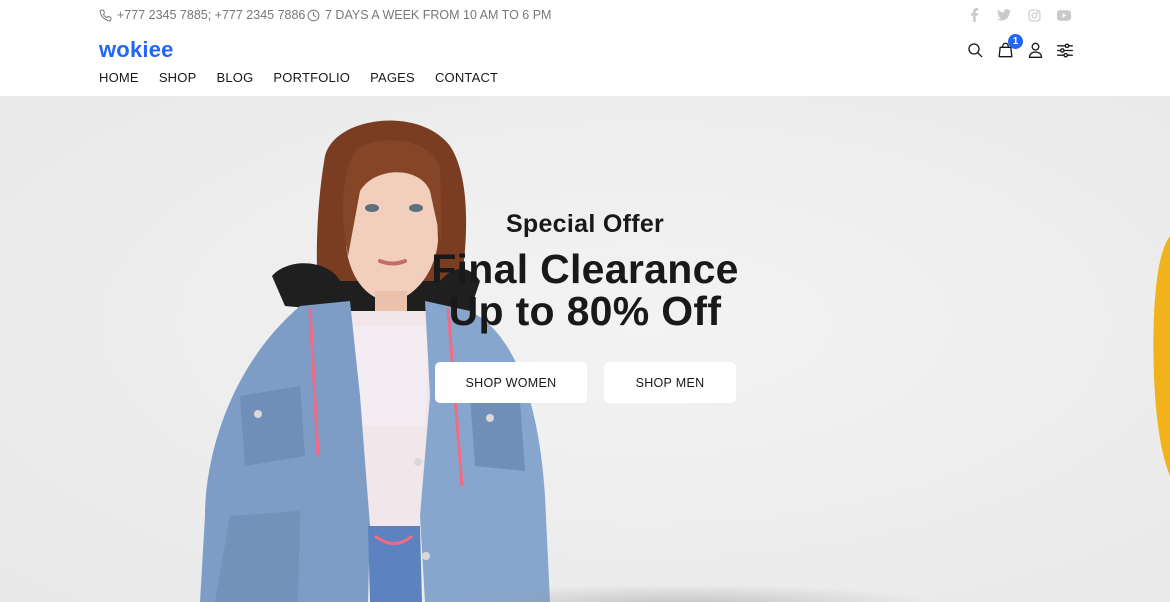  I want to click on hero-title-line-1: Final Clearance, so click(585, 269).